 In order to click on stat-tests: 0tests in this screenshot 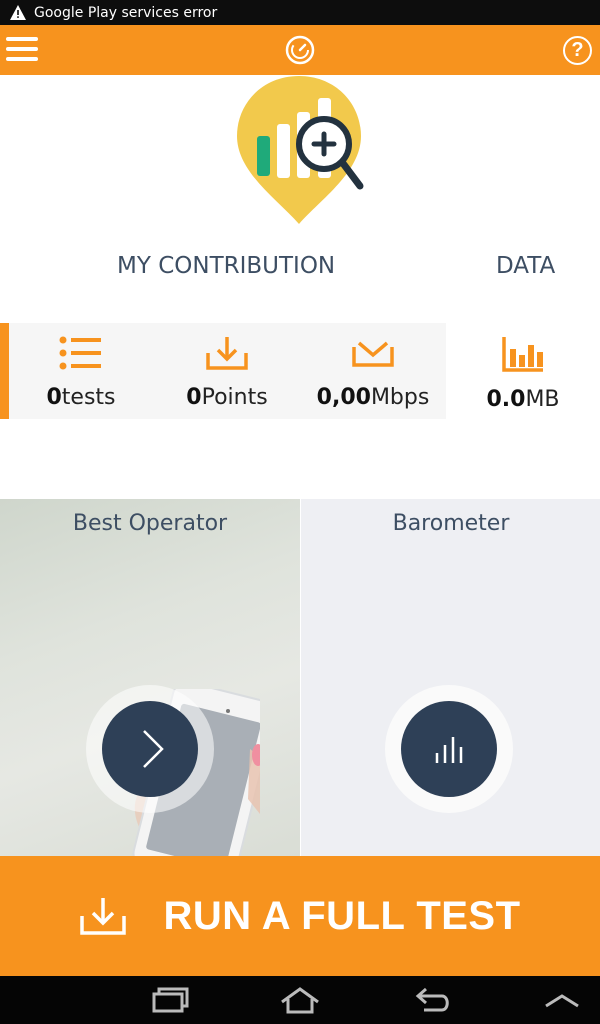, I will do `click(81, 372)`.